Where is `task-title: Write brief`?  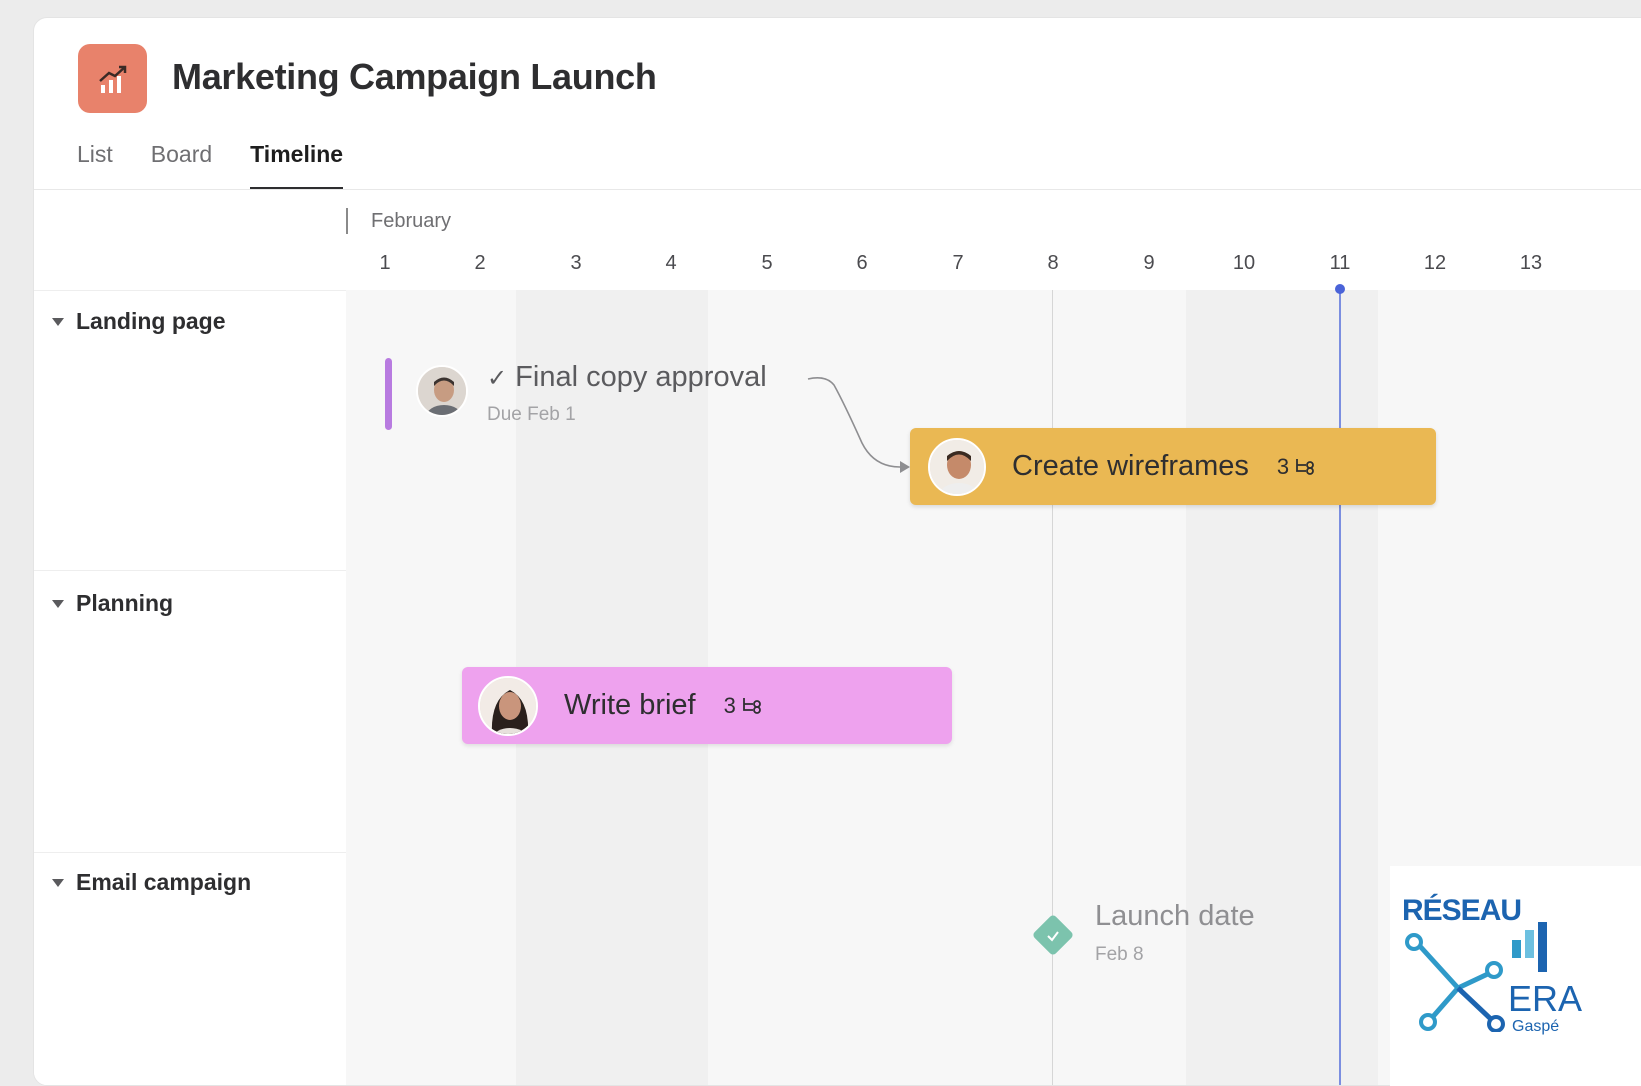
task-title: Write brief is located at coordinates (630, 705).